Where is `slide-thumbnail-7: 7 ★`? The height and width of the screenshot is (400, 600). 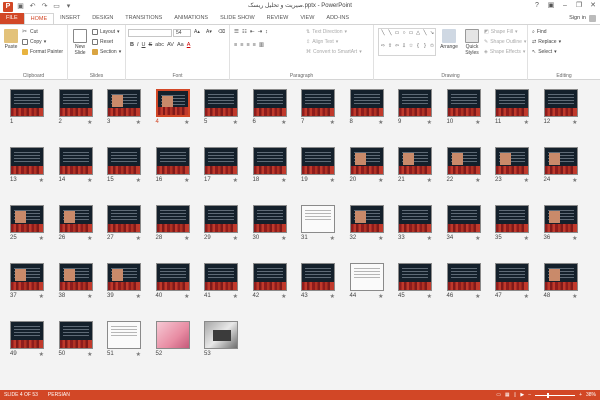
slide-thumbnail-7: 7 ★ is located at coordinates (318, 107).